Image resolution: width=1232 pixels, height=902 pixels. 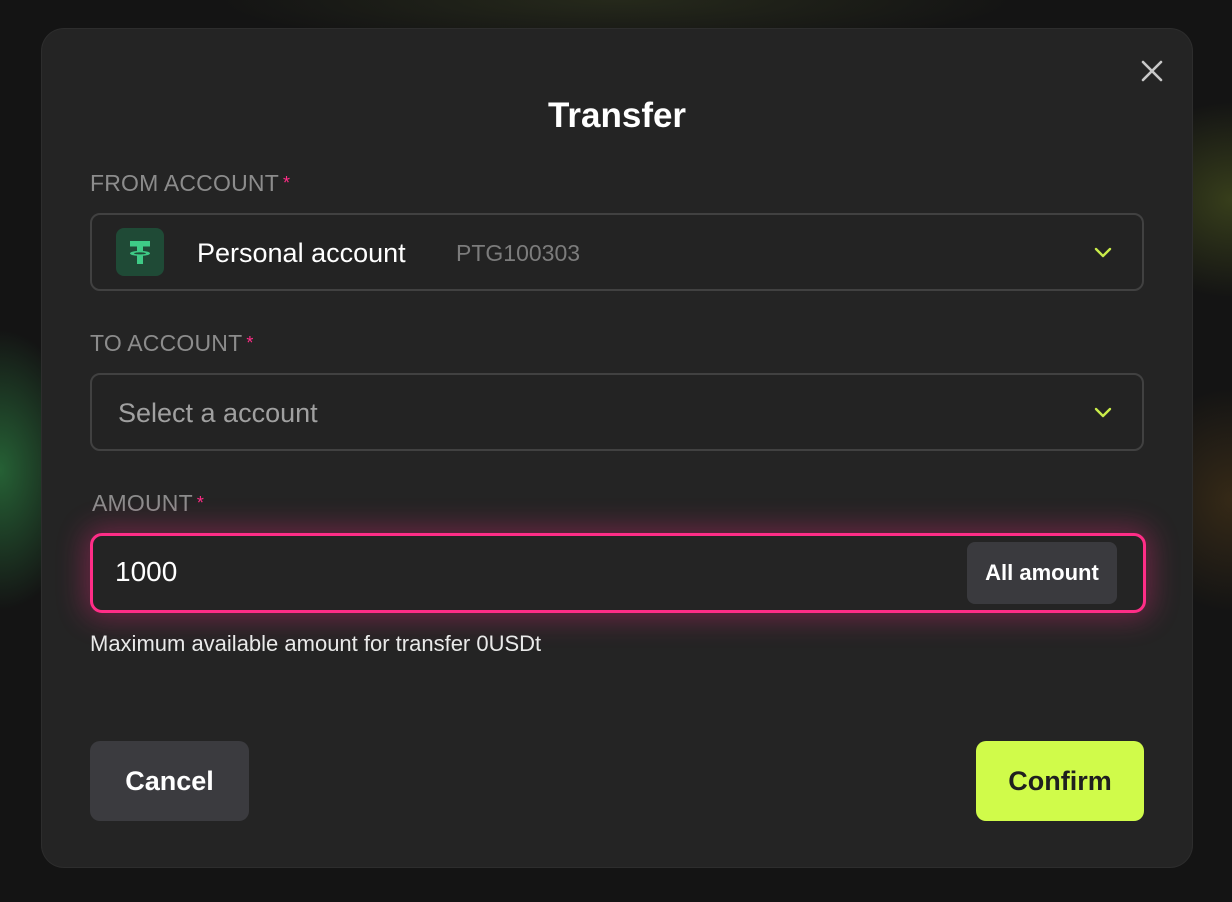 What do you see at coordinates (166, 343) in the screenshot?
I see `to-account-label-text: TO ACCOUNT` at bounding box center [166, 343].